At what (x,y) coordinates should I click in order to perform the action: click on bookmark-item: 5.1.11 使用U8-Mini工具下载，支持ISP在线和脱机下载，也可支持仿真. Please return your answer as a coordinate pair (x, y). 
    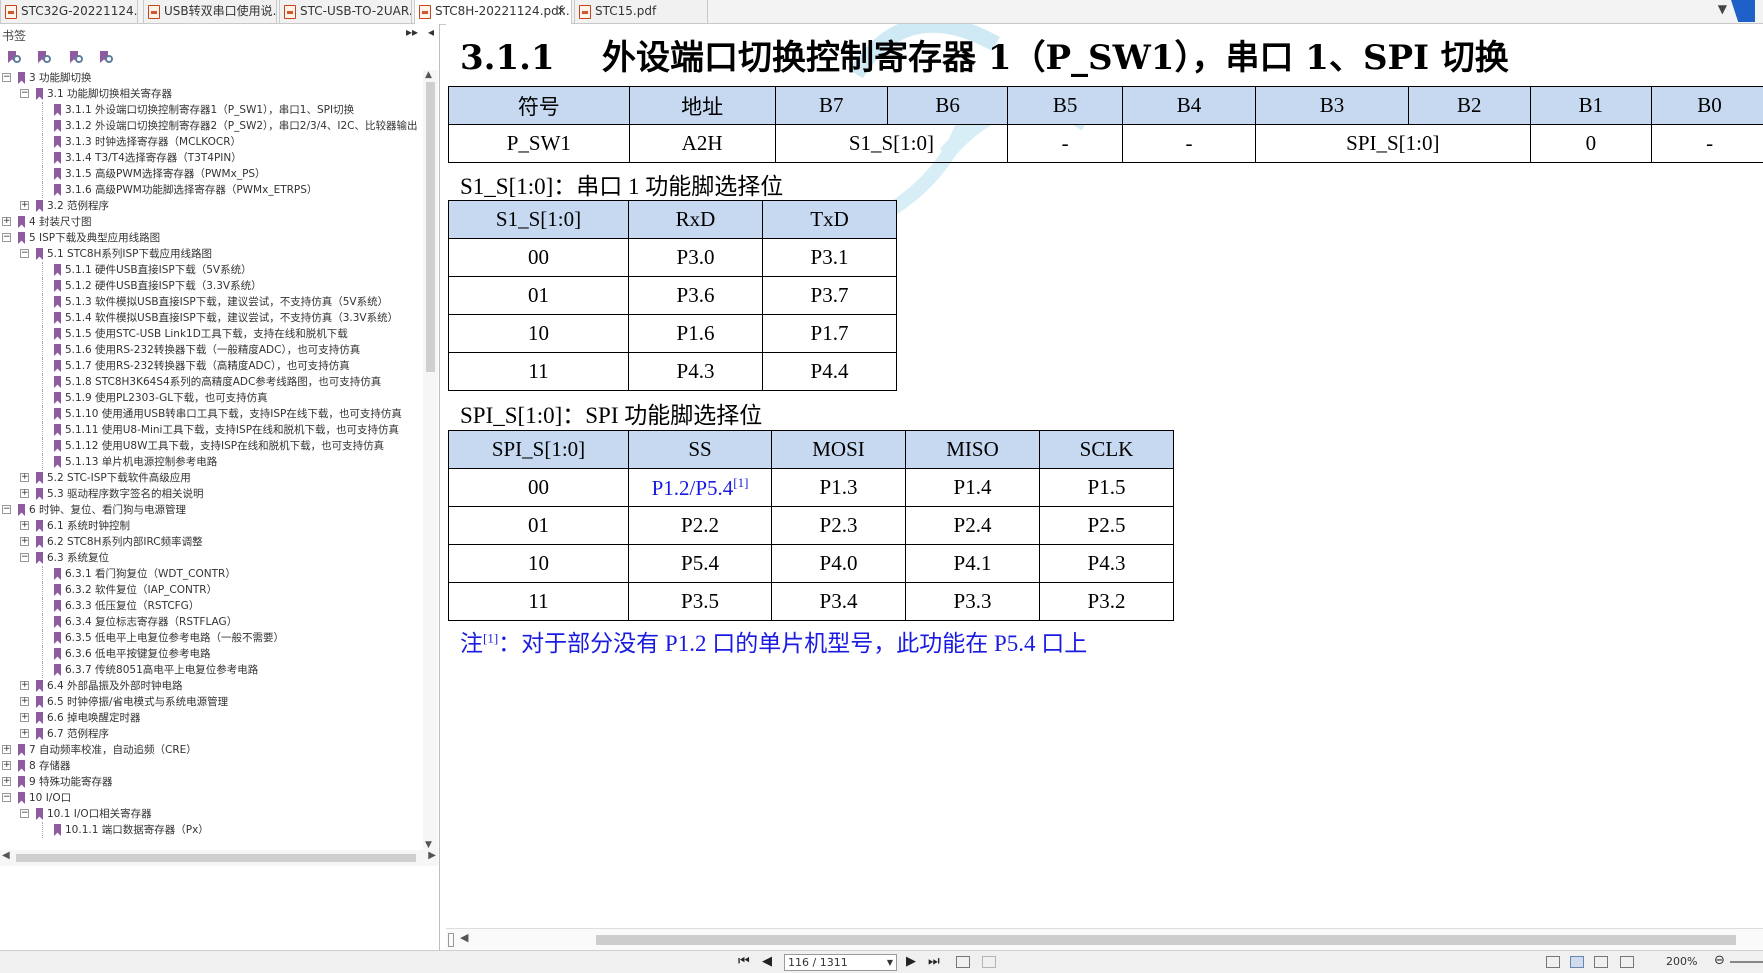
    Looking at the image, I should click on (211, 430).